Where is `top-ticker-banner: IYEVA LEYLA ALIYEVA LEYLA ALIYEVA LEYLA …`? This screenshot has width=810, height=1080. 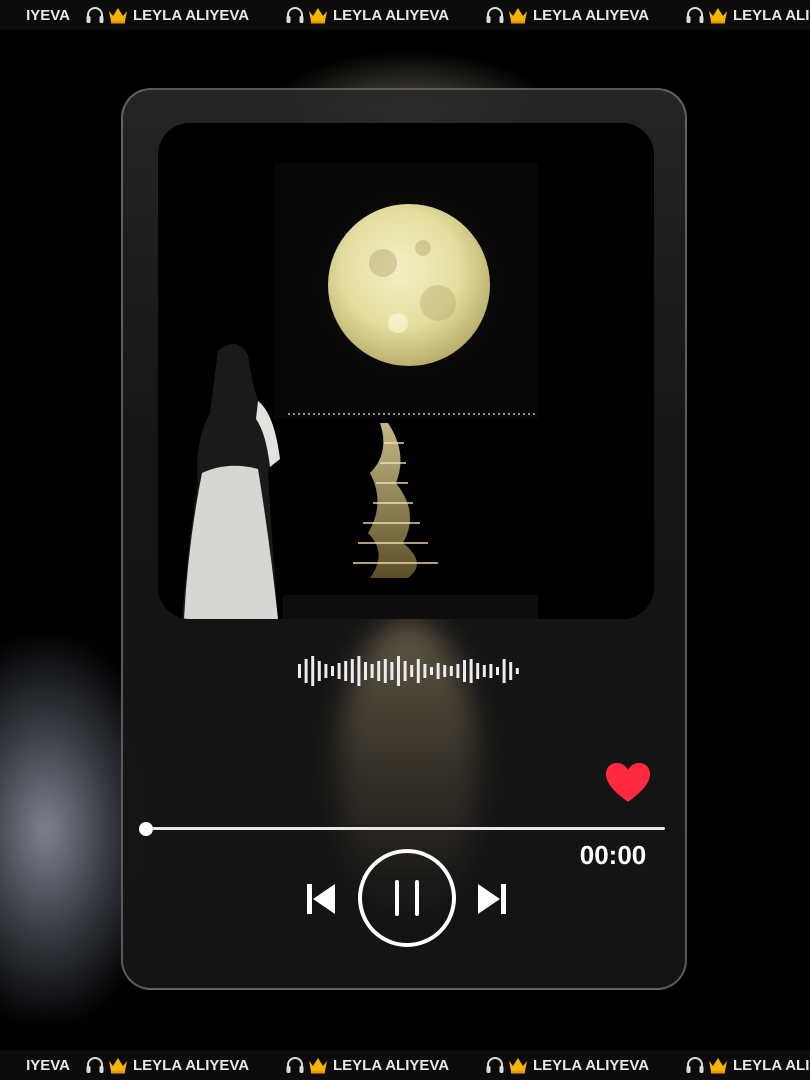
top-ticker-banner: IYEVA LEYLA ALIYEVA LEYLA ALIYEVA LEYLA … is located at coordinates (405, 15).